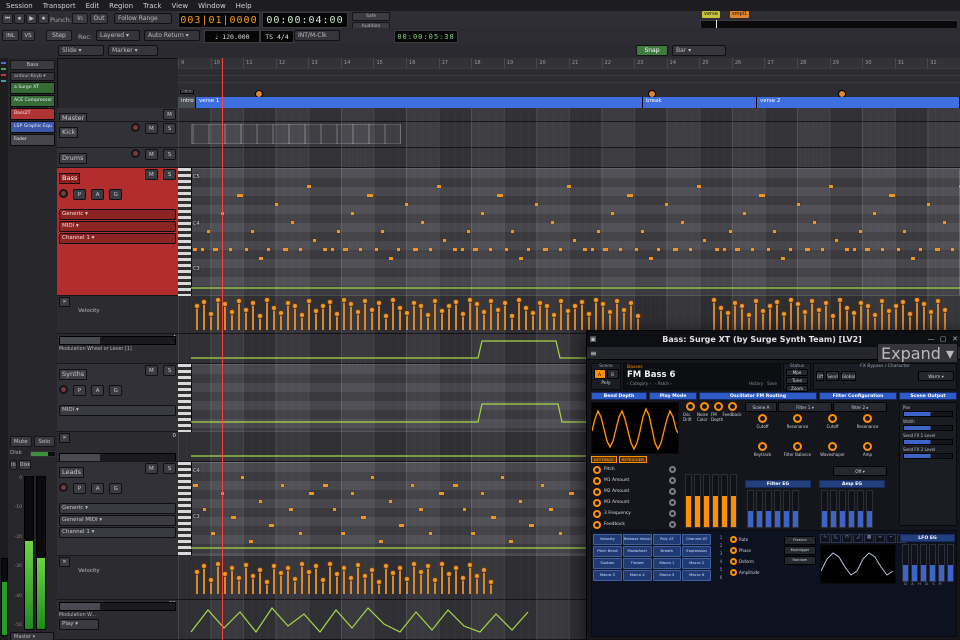 The height and width of the screenshot is (640, 960). Describe the element at coordinates (172, 35) in the screenshot. I see `auto-return-dropdown: Auto Return ▾` at that location.